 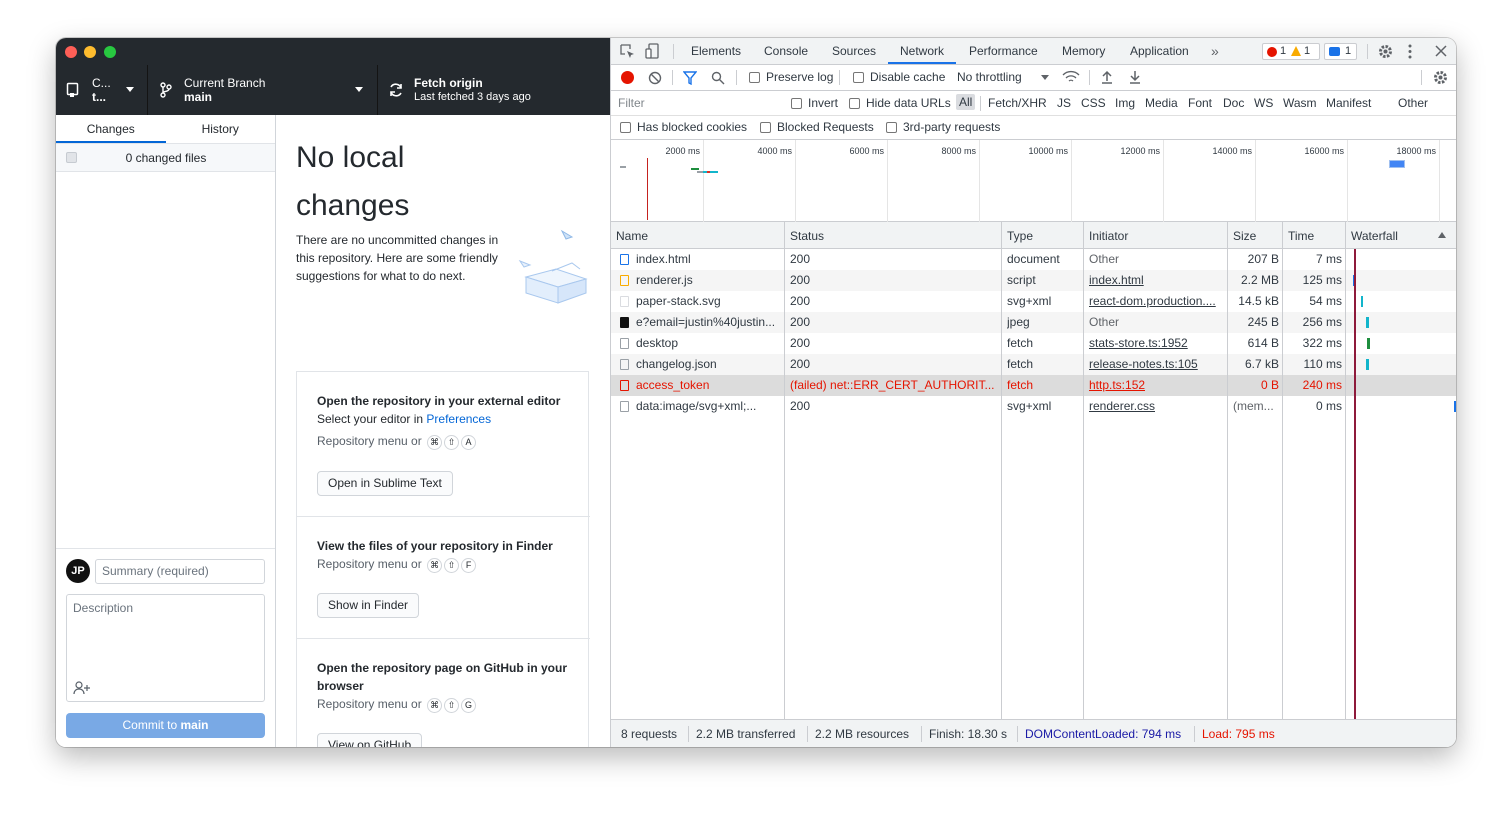 What do you see at coordinates (1071, 77) in the screenshot?
I see `network-conditions-icon` at bounding box center [1071, 77].